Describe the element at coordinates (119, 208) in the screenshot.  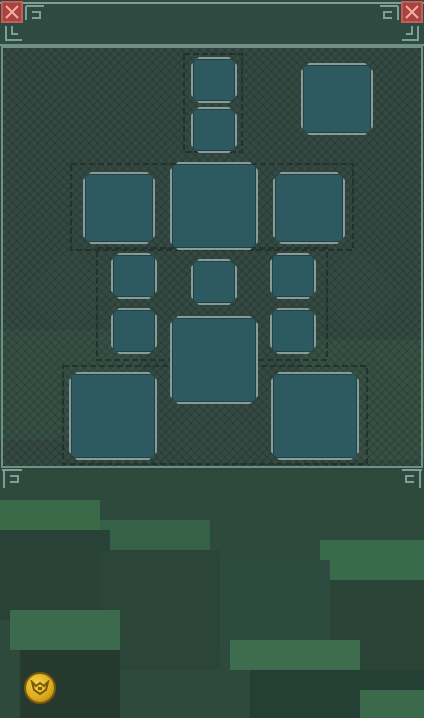
I see `equip-slot-left-shoulder` at that location.